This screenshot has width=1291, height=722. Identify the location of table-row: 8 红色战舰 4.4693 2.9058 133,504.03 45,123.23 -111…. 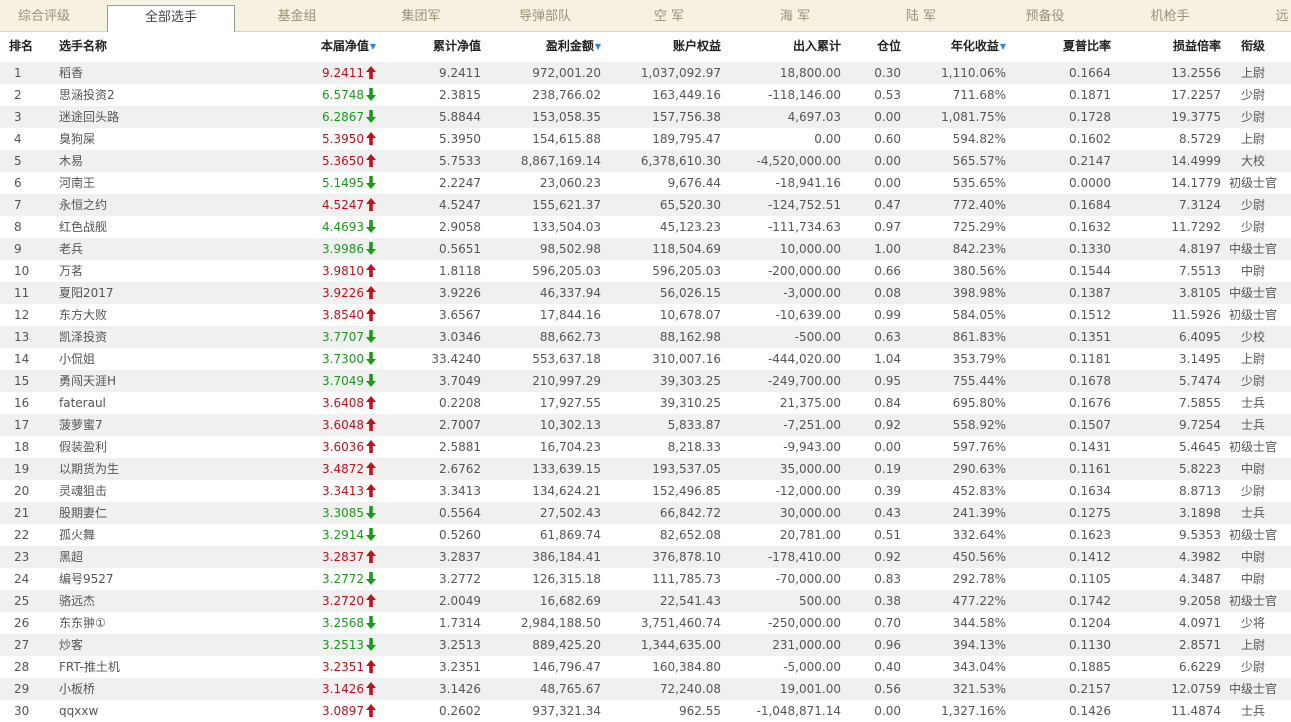
(645, 227).